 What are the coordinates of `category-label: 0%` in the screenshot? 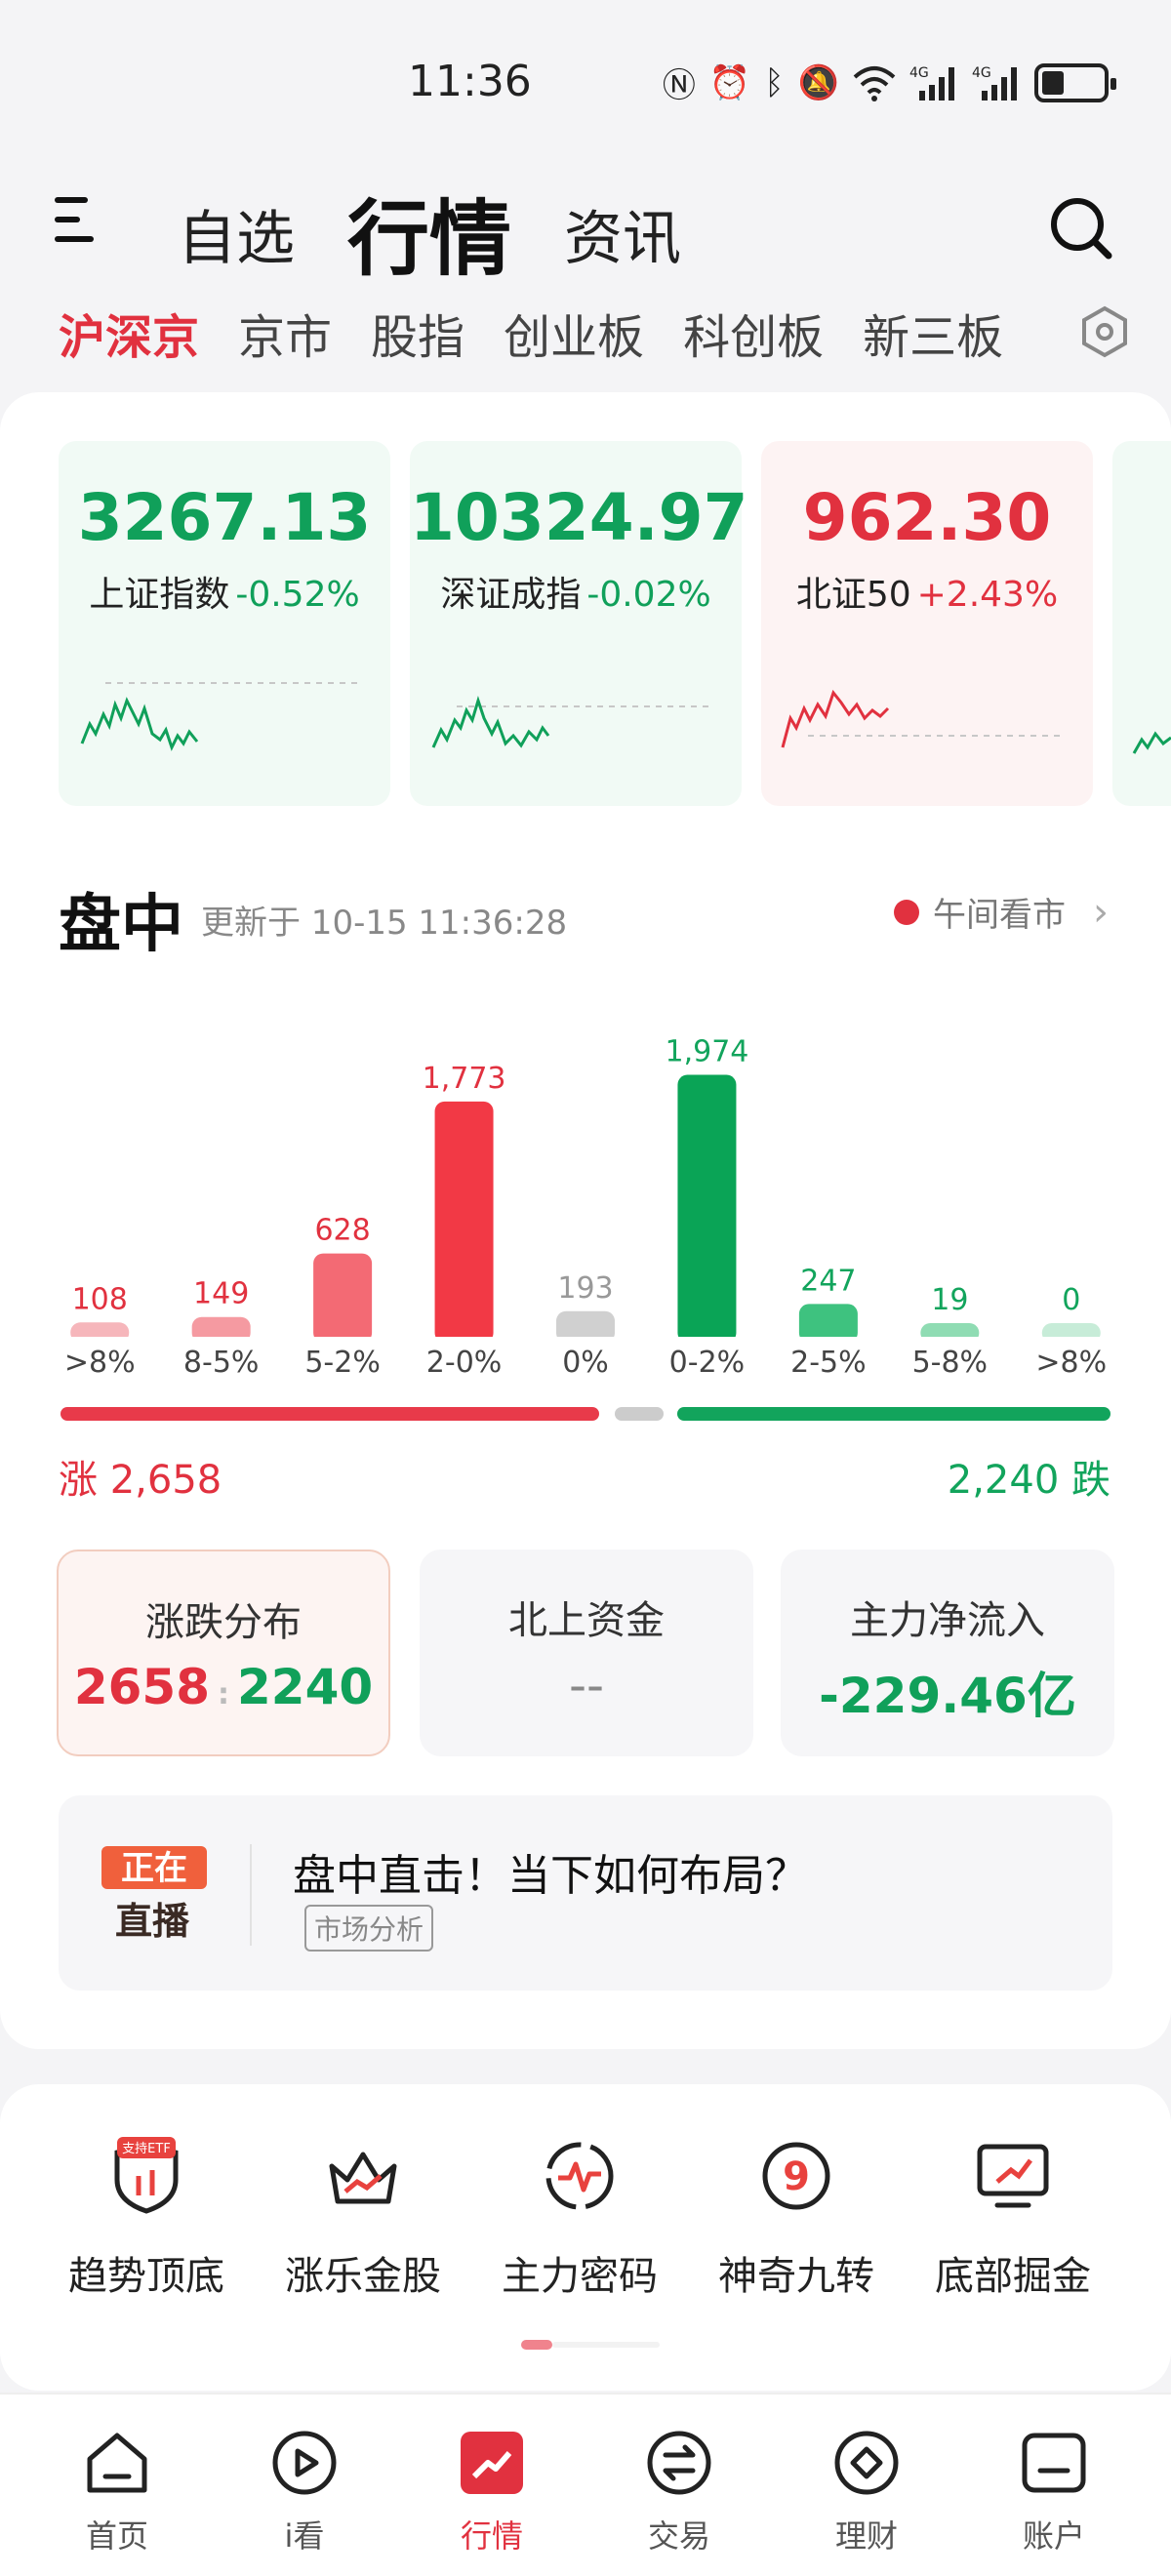 It's located at (585, 1363).